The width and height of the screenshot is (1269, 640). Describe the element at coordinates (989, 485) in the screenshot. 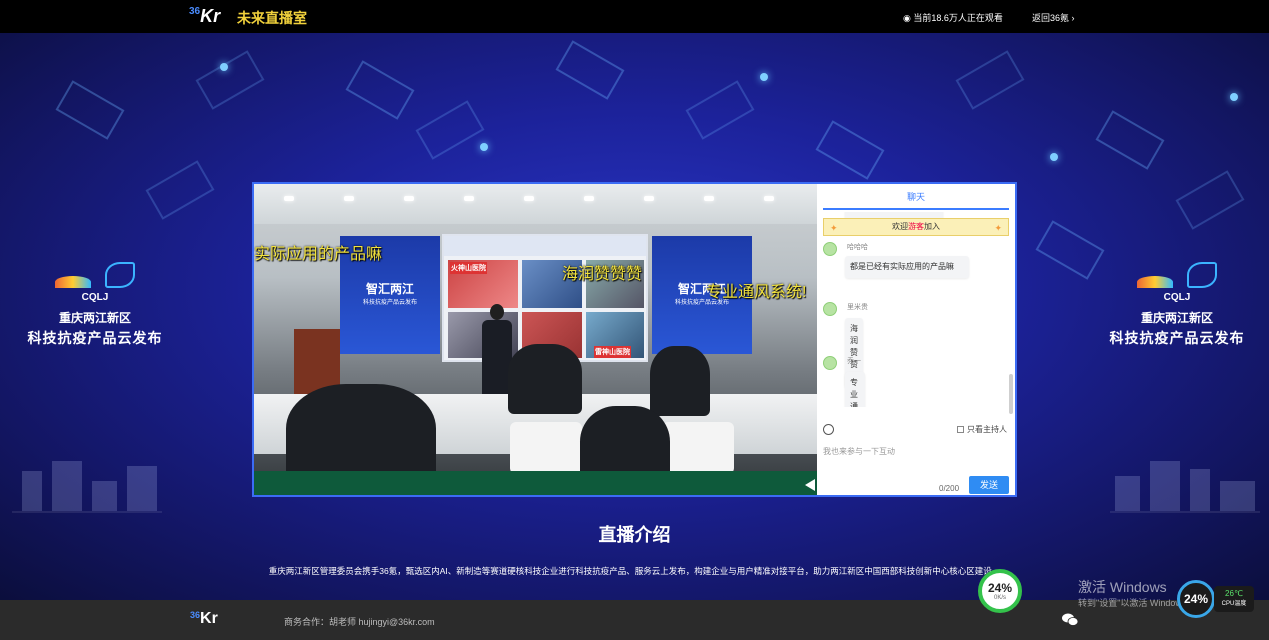

I see `send-button: 发送` at that location.